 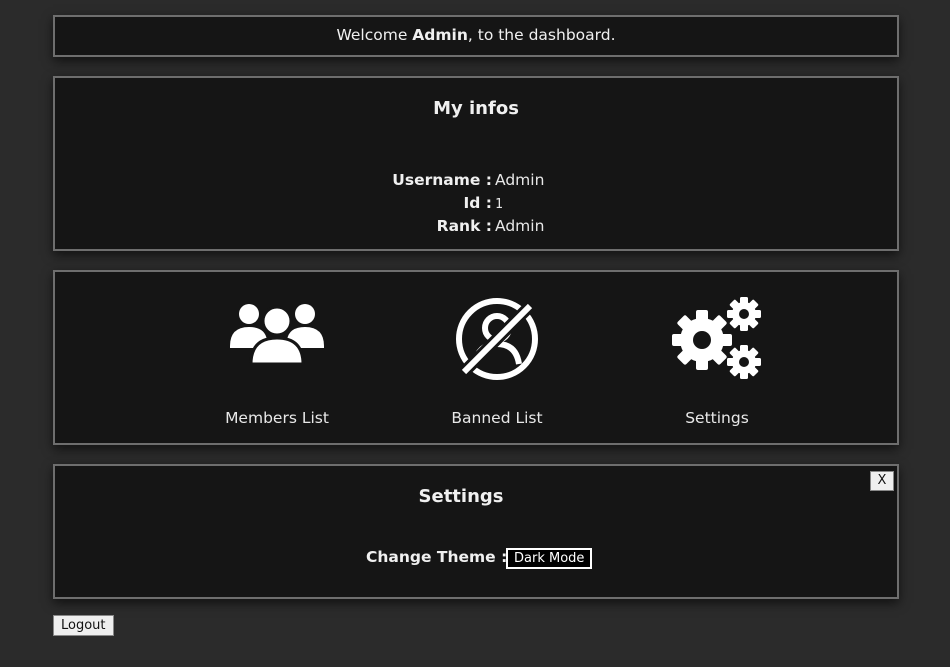 I want to click on username-value: Admin, so click(x=520, y=180).